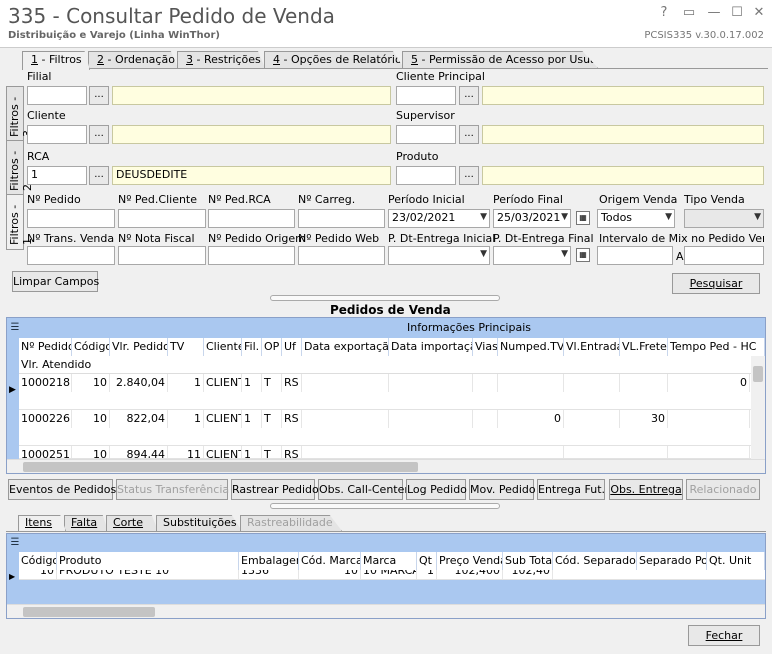 The height and width of the screenshot is (654, 772). Describe the element at coordinates (223, 347) in the screenshot. I see `col-cliente: Cliente` at that location.